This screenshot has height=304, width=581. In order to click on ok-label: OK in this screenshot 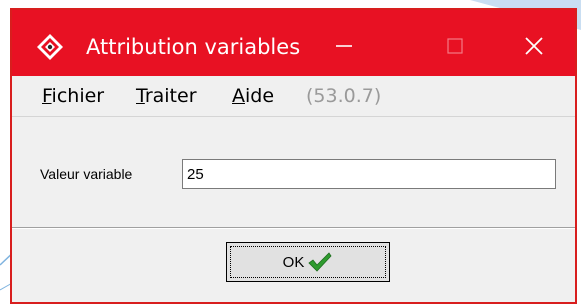, I will do `click(293, 262)`.